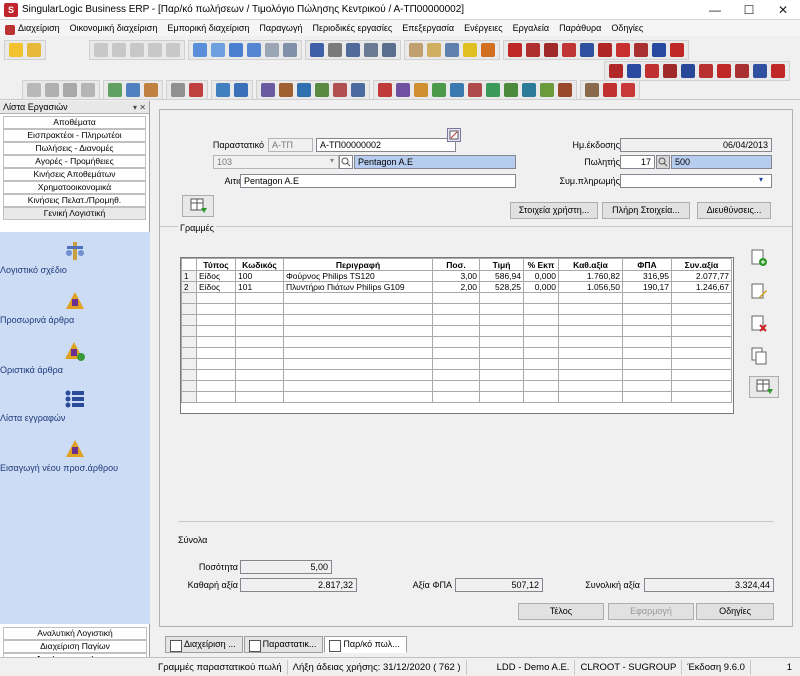 The image size is (800, 676). What do you see at coordinates (216, 276) in the screenshot?
I see `type-cell: Είδος` at bounding box center [216, 276].